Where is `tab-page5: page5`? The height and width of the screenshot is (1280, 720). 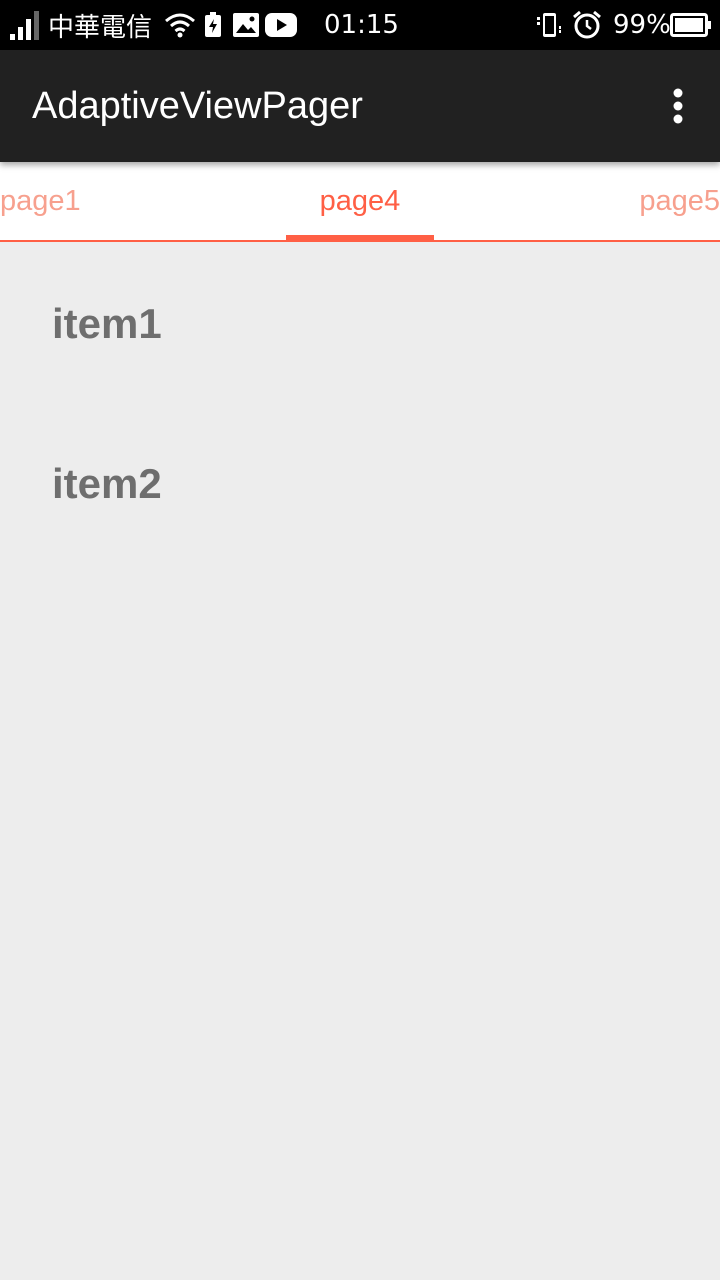 tab-page5: page5 is located at coordinates (675, 201).